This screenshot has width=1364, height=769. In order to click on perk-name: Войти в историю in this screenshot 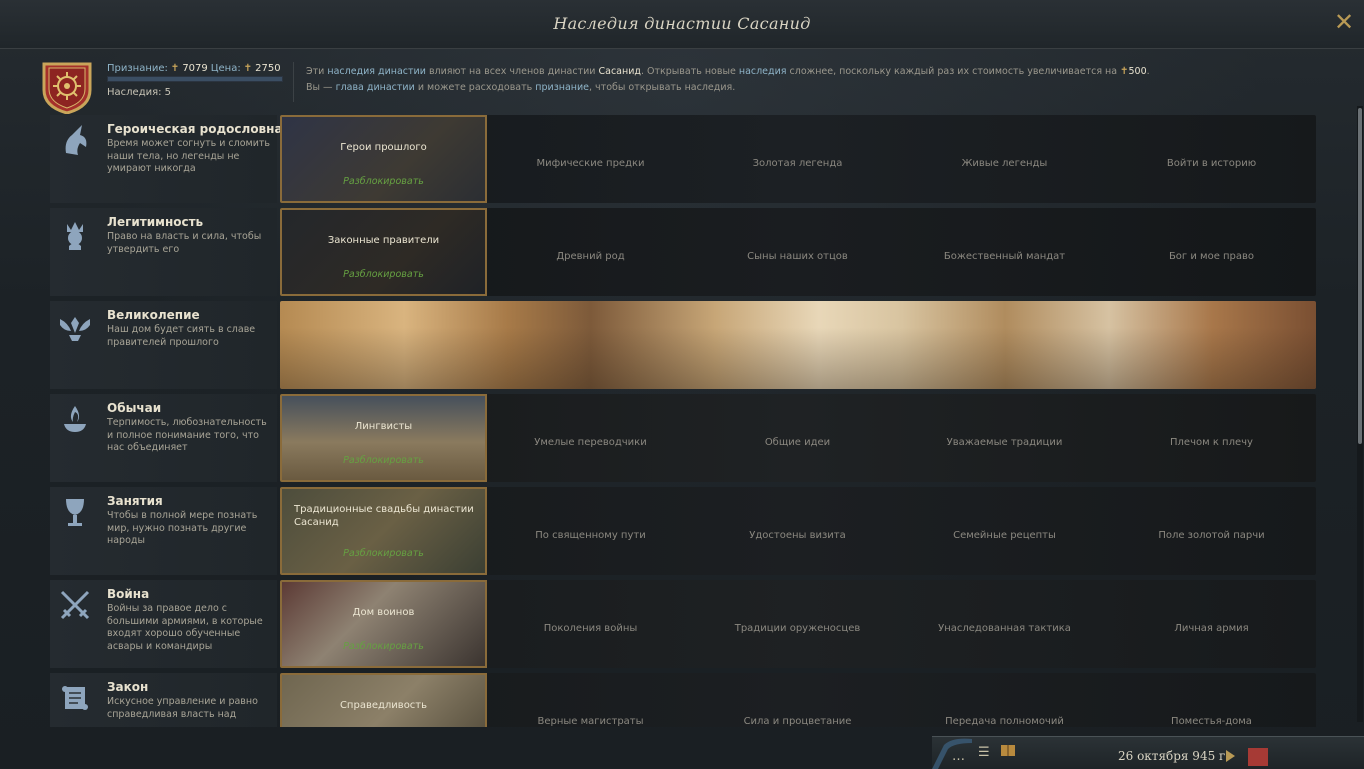, I will do `click(1211, 163)`.